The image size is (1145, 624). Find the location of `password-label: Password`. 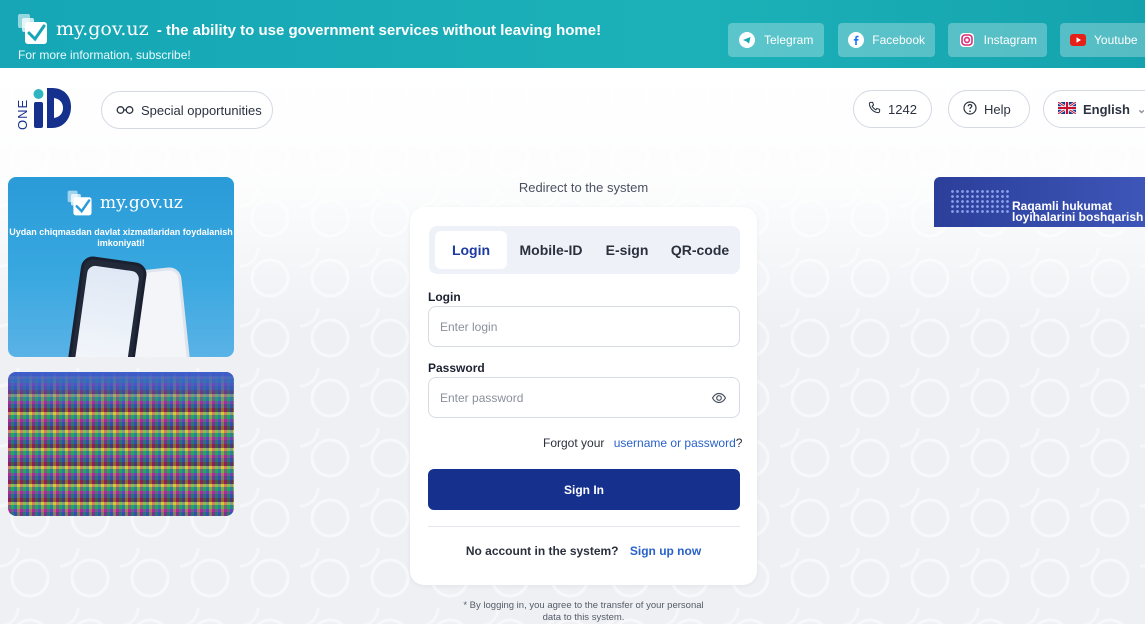

password-label: Password is located at coordinates (456, 368).